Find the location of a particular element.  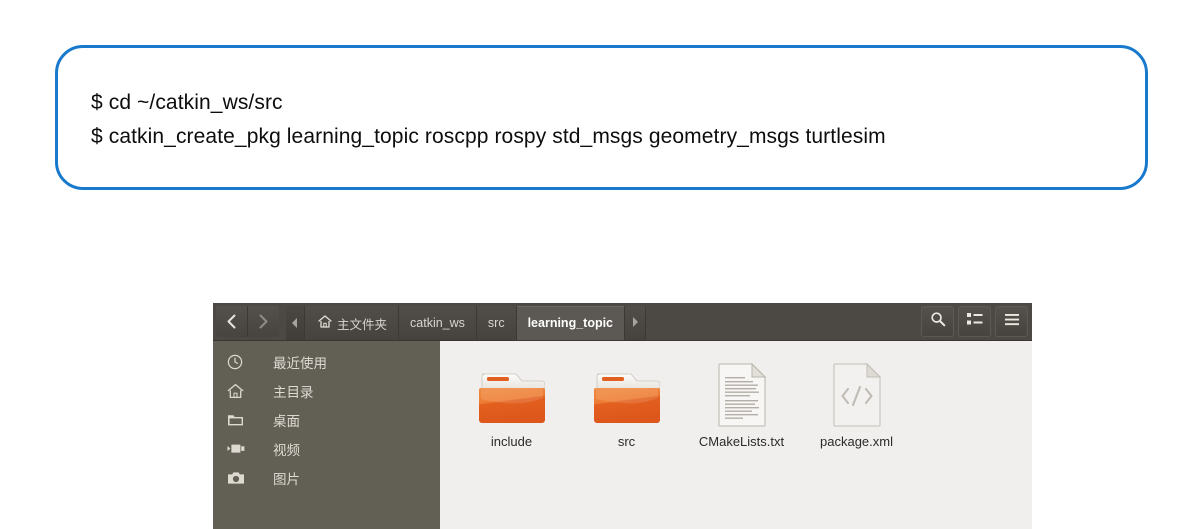

text-document-icon is located at coordinates (742, 393).